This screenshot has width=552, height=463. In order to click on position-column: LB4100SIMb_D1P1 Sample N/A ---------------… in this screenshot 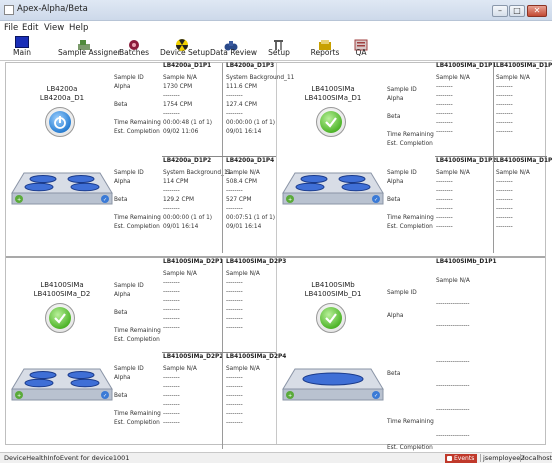, I will do `click(476, 349)`.